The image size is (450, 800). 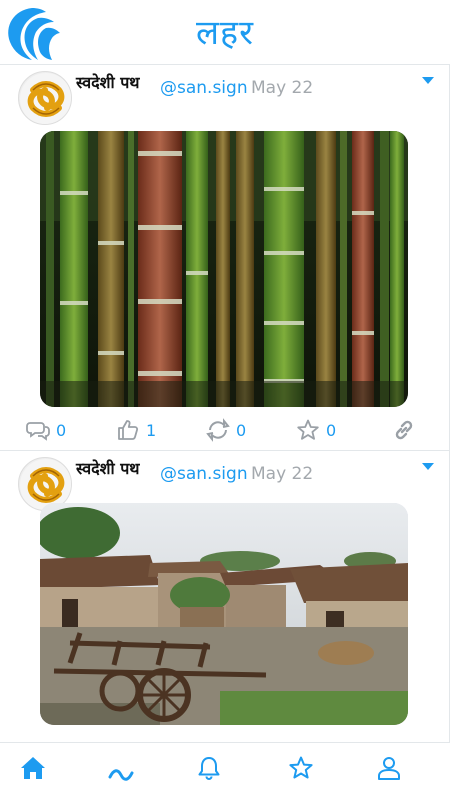 I want to click on wave-icon, so click(x=121, y=775).